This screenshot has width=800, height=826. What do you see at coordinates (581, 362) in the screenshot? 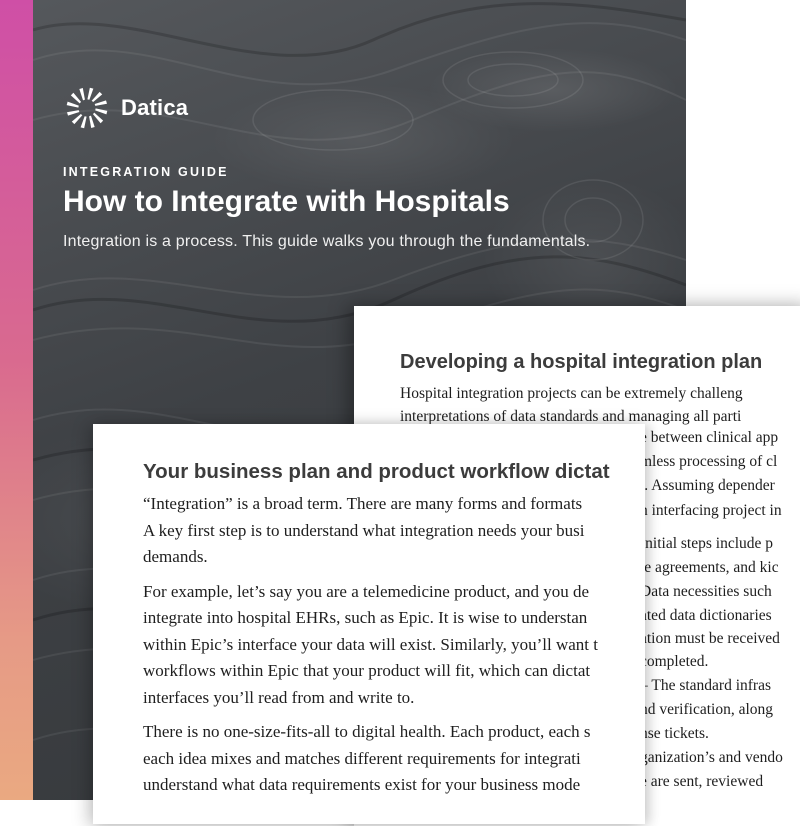
I see `back-page-heading: Developing a hospital integration plan` at bounding box center [581, 362].